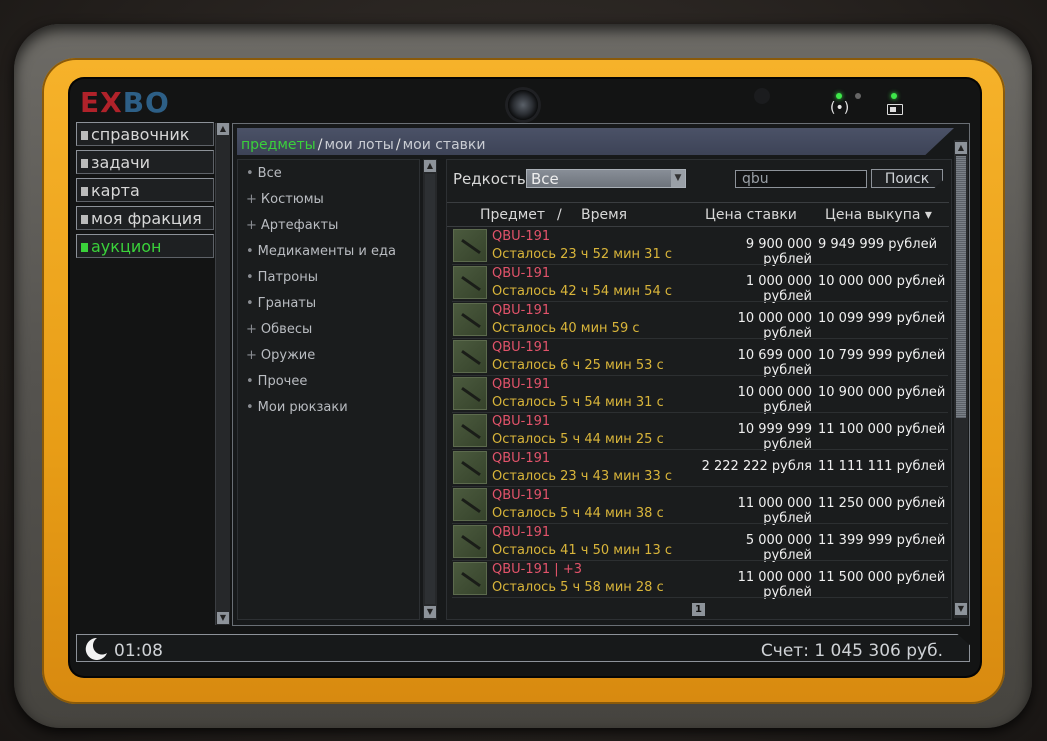  What do you see at coordinates (287, 277) in the screenshot?
I see `category-label: Патроны` at bounding box center [287, 277].